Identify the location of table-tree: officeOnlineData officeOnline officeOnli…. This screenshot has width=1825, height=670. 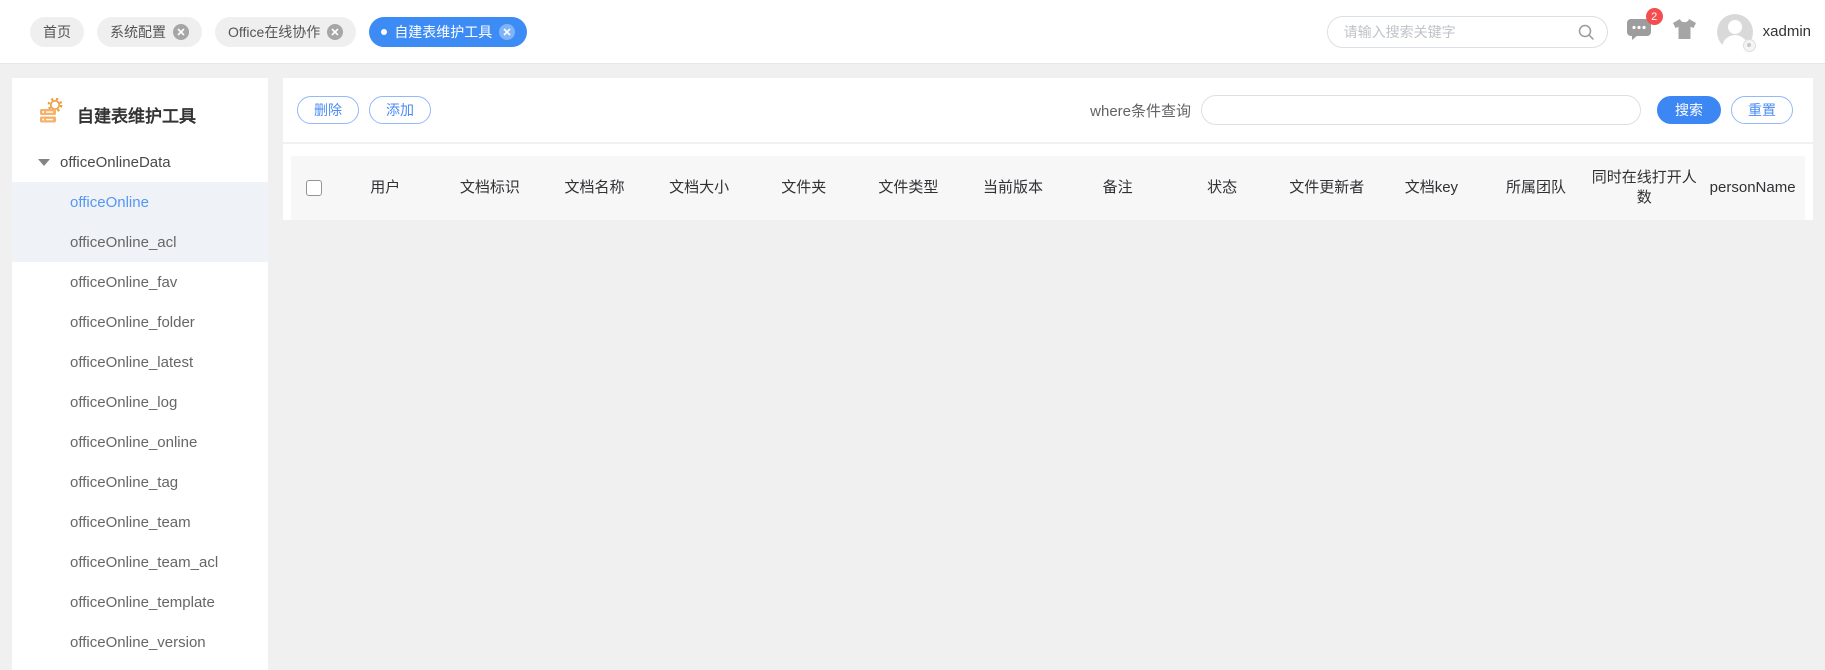
(140, 402).